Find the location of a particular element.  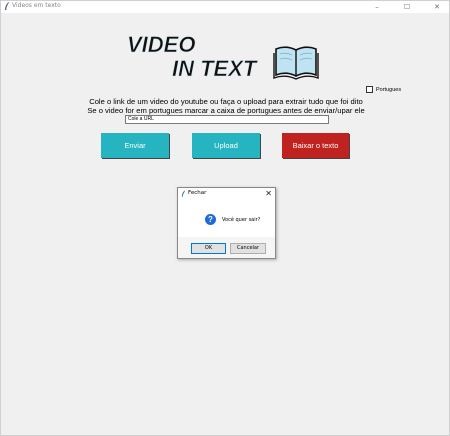

window-title: Videos em texto is located at coordinates (36, 5).